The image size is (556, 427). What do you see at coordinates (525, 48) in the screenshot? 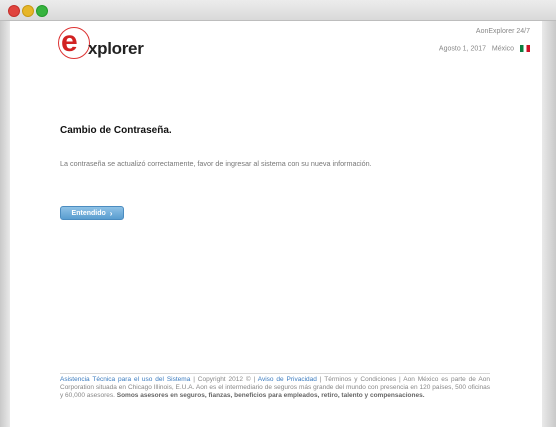
I see `mexico-flag-icon` at bounding box center [525, 48].